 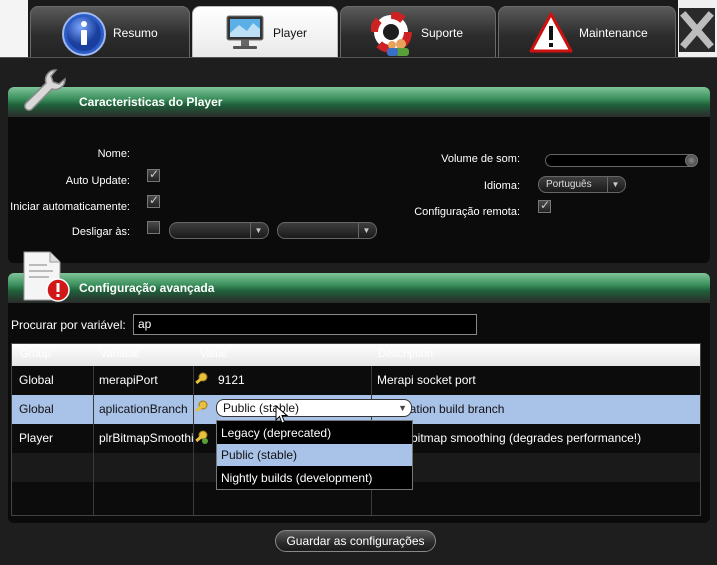 I want to click on auto-update-label: Auto Update:, so click(x=97, y=181).